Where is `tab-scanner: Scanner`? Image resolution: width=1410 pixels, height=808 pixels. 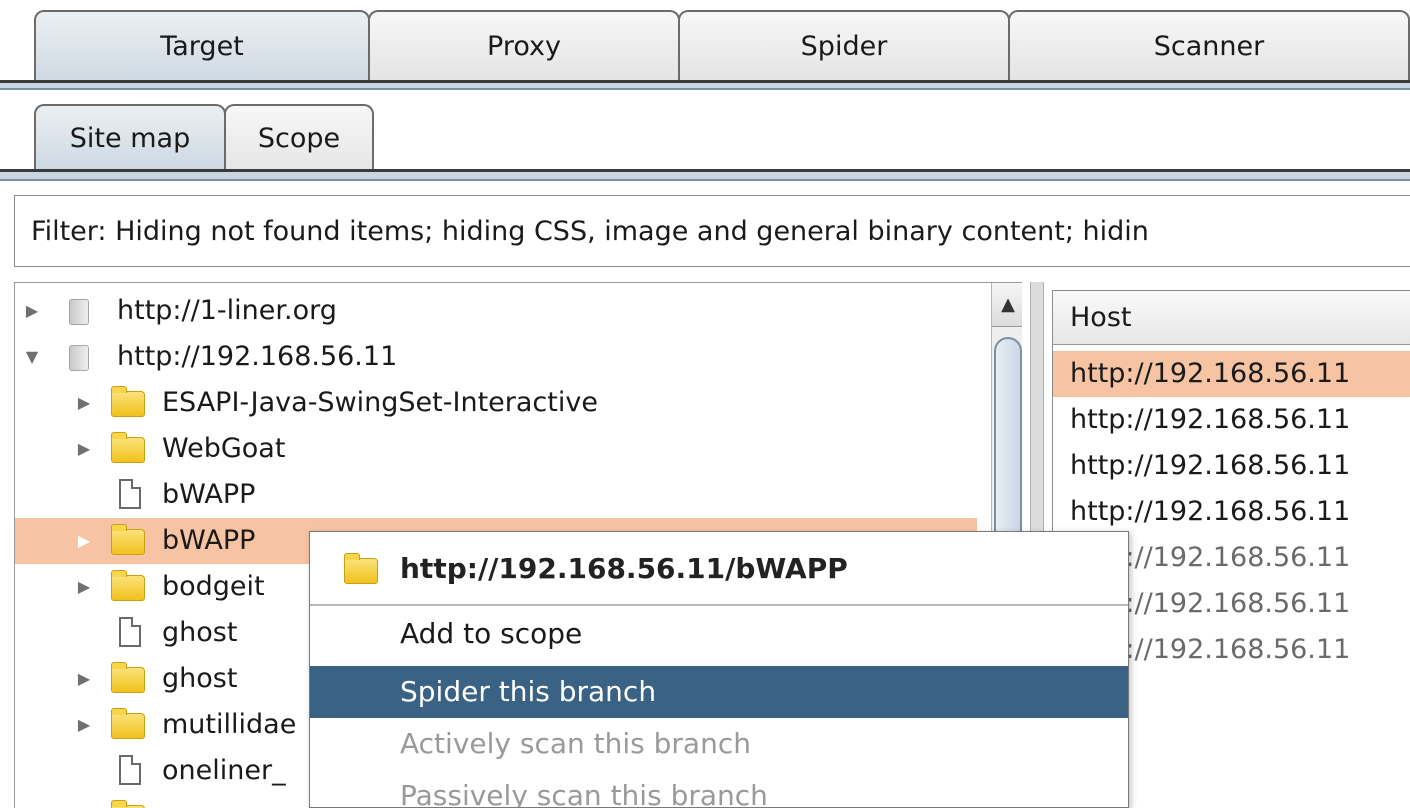
tab-scanner: Scanner is located at coordinates (1209, 45).